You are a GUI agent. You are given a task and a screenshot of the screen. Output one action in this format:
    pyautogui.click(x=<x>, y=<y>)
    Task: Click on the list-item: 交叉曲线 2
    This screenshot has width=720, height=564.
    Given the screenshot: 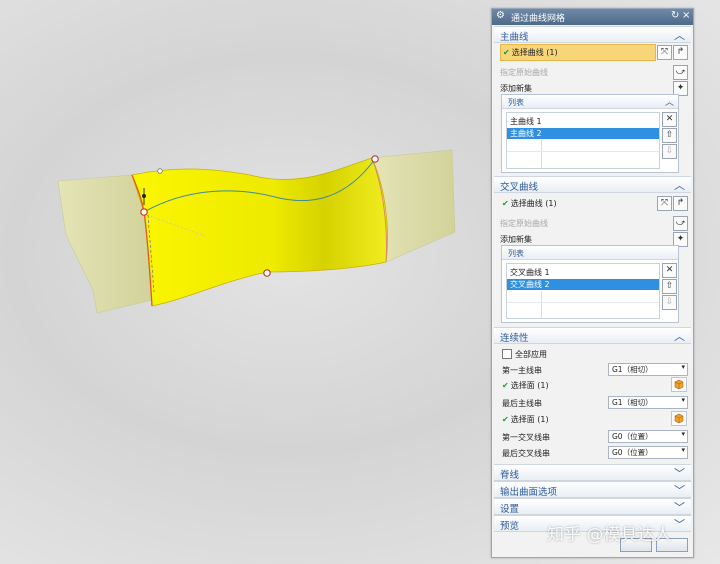 What is the action you would take?
    pyautogui.click(x=583, y=284)
    